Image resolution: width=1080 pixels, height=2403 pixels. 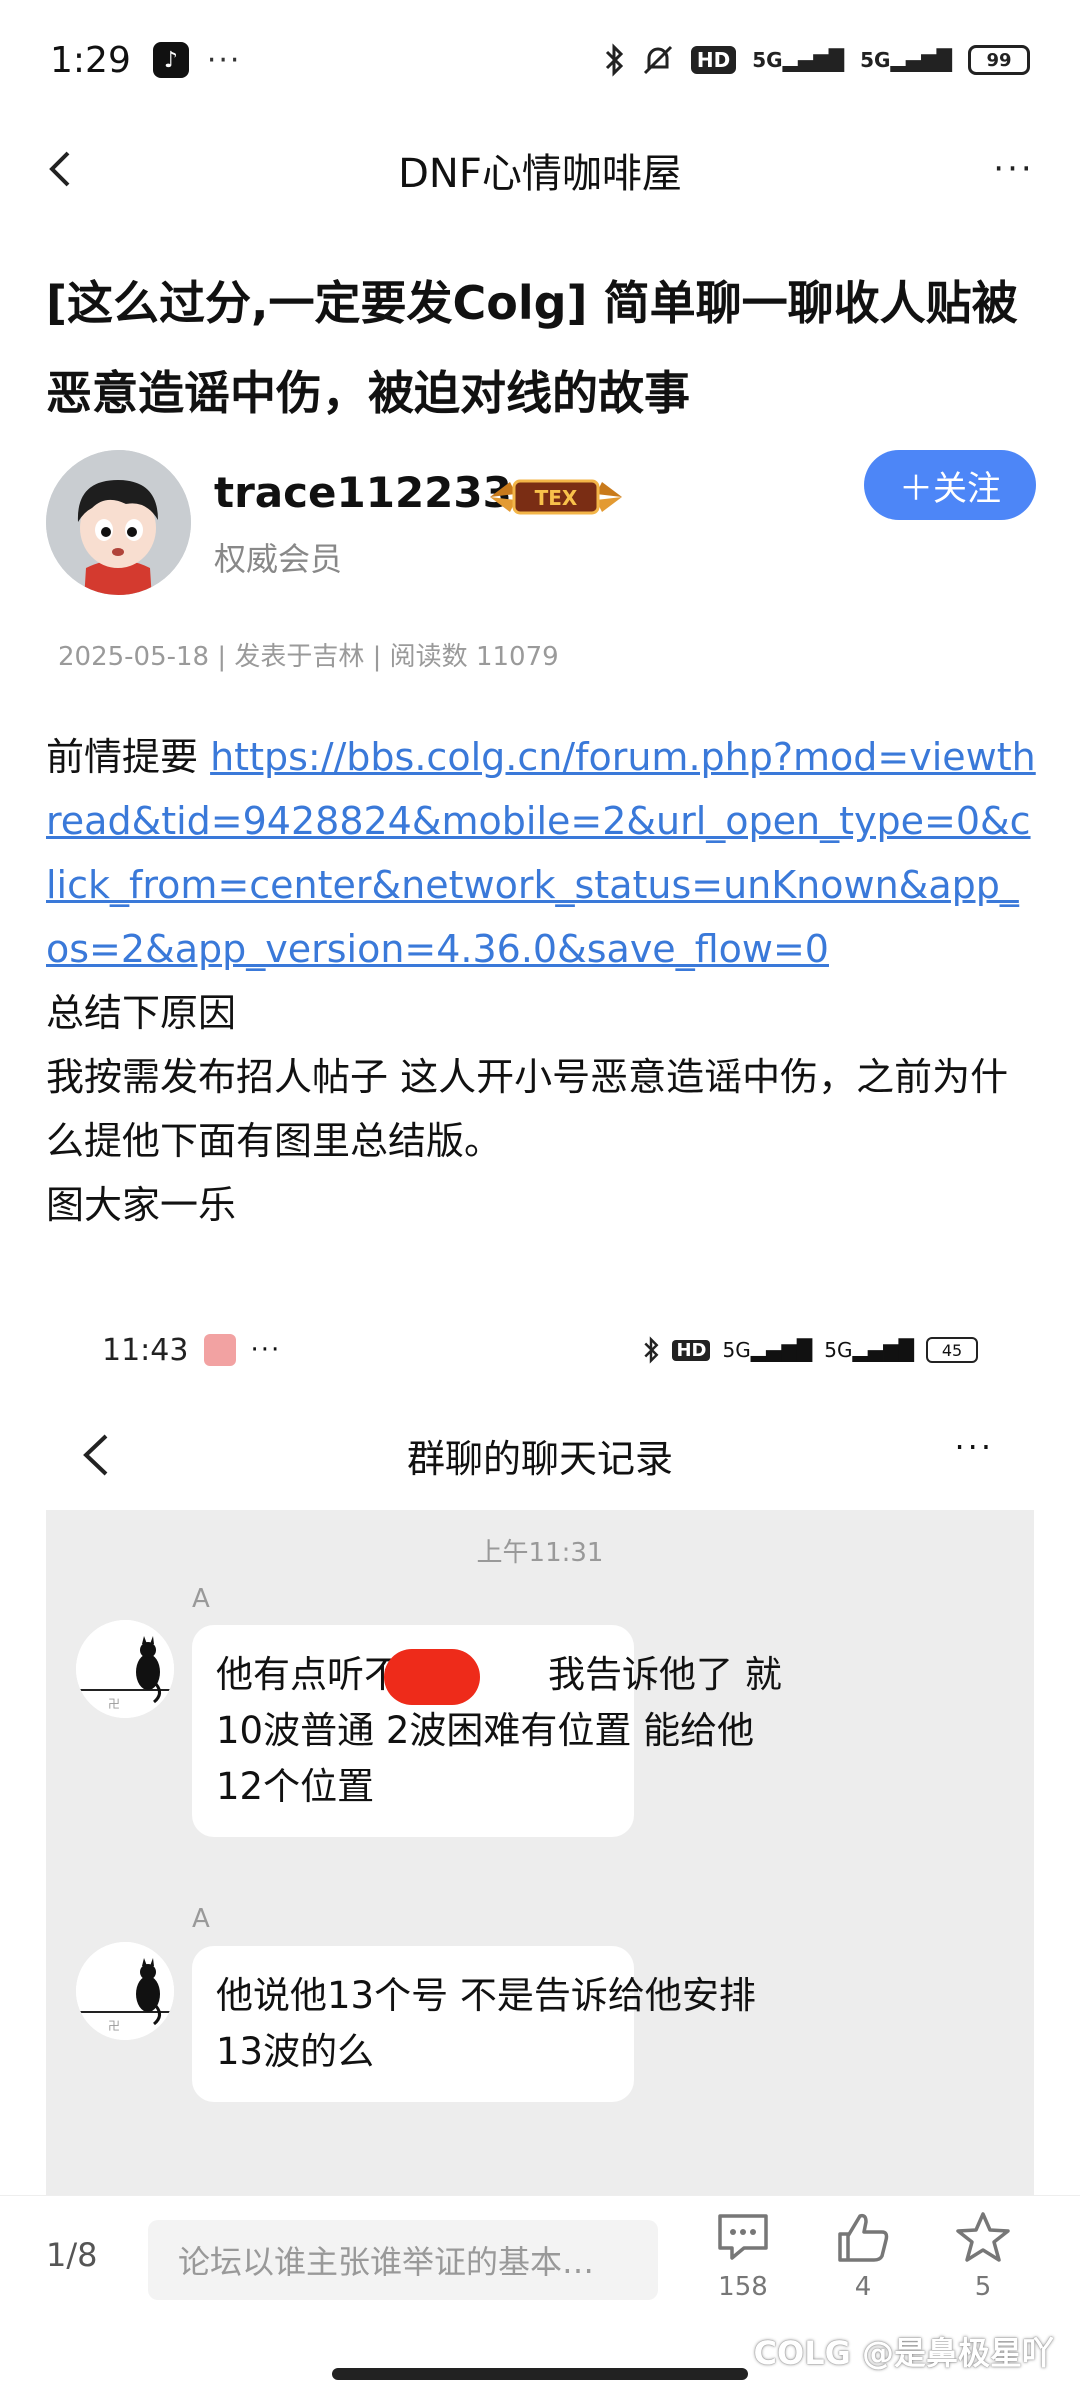 I want to click on app-notification-icon, so click(x=220, y=1350).